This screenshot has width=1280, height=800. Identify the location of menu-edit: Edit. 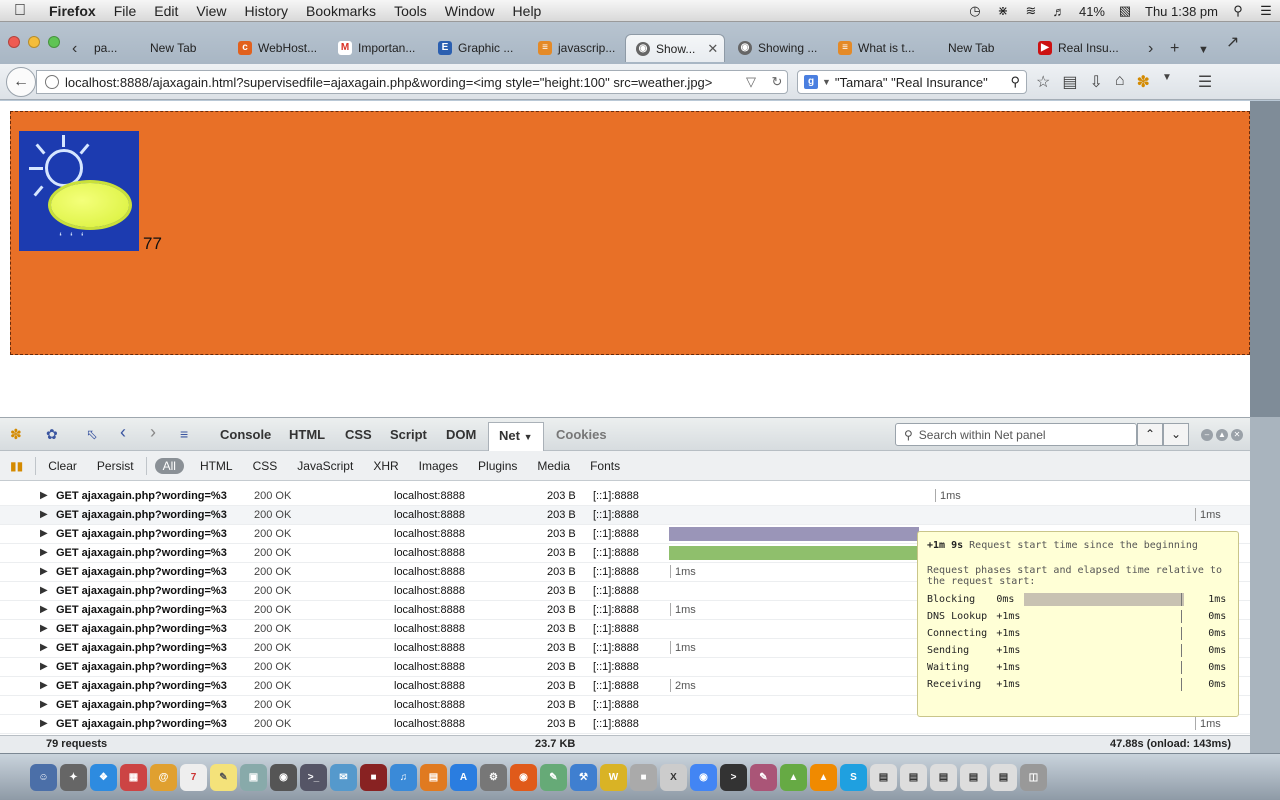
(166, 11).